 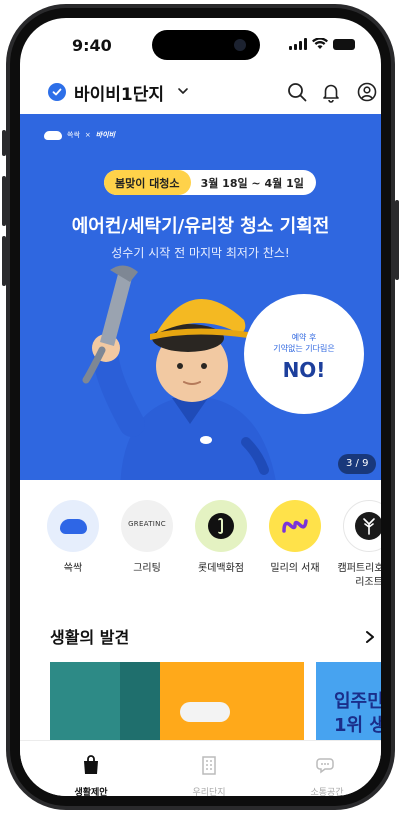 I want to click on speech-text: 예약 후 기약없는 기다림은, so click(x=304, y=343).